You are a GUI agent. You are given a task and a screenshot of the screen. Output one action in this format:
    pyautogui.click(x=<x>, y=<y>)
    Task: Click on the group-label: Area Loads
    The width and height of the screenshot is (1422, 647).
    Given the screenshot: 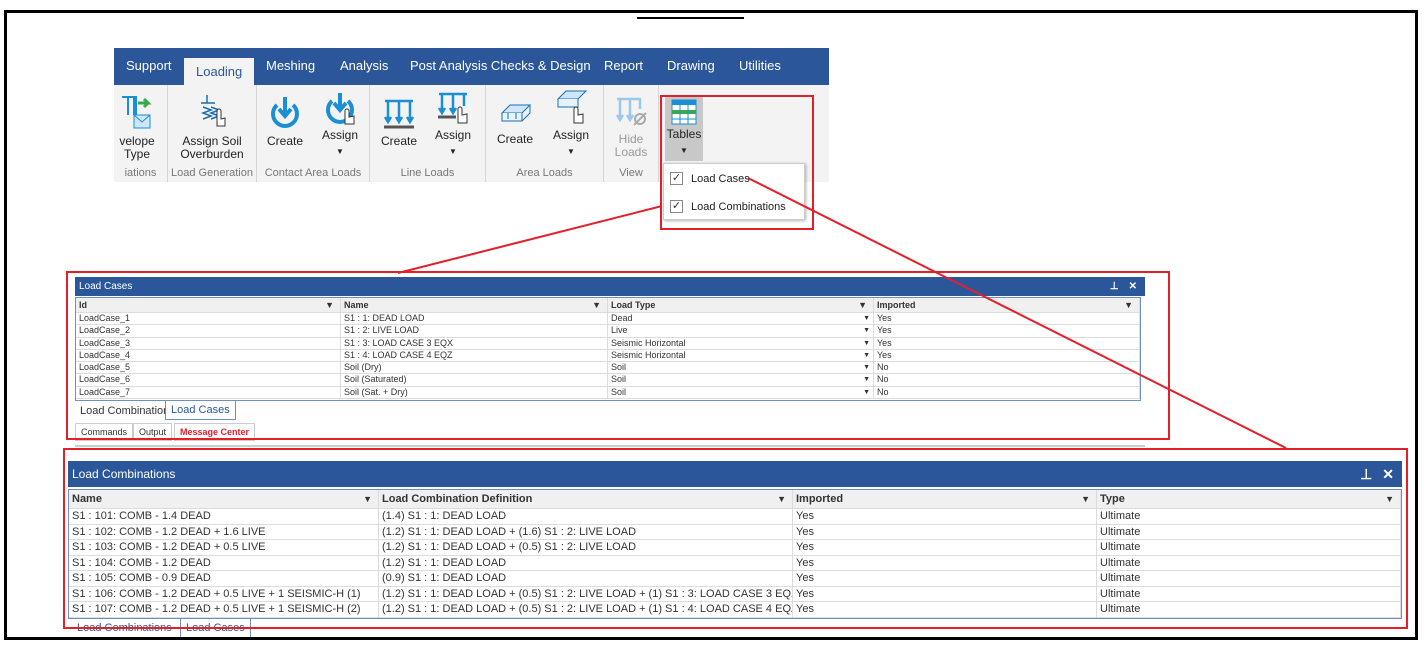 What is the action you would take?
    pyautogui.click(x=544, y=173)
    